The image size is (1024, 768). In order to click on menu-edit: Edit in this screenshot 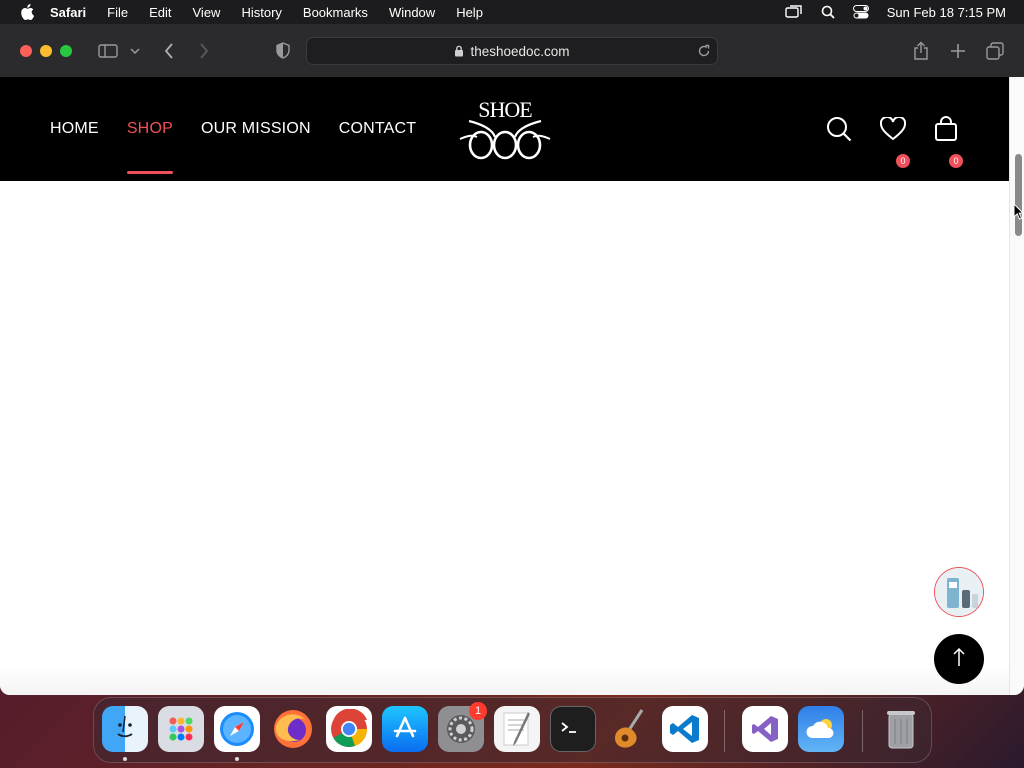, I will do `click(160, 12)`.